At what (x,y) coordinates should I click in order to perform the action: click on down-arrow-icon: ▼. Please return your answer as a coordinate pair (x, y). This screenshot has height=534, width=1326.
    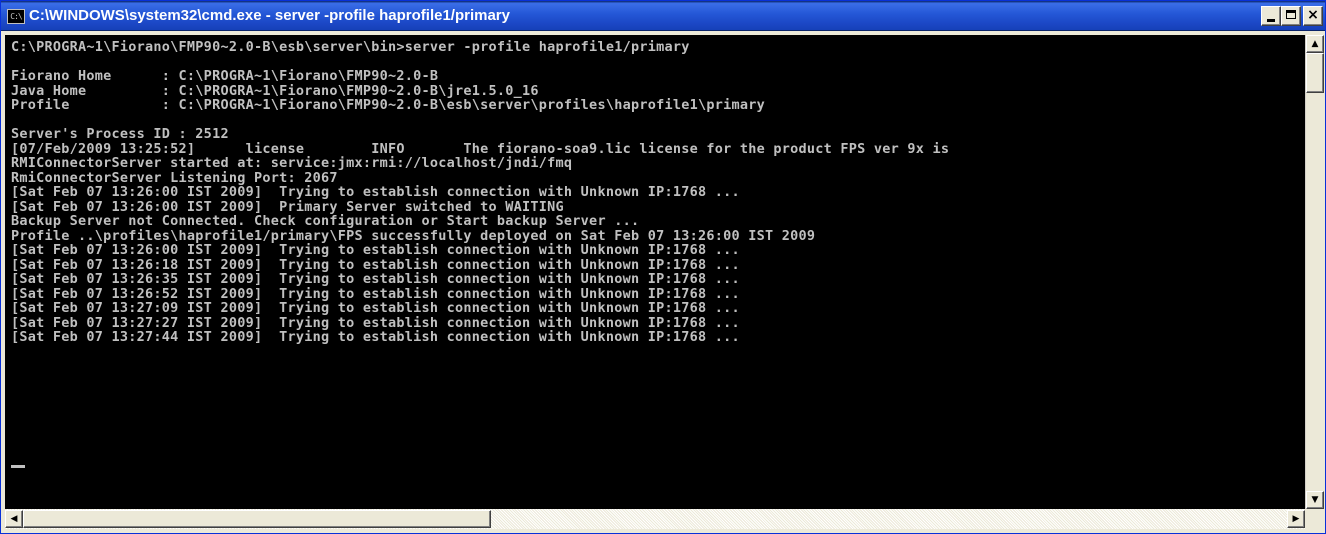
    Looking at the image, I should click on (1315, 500).